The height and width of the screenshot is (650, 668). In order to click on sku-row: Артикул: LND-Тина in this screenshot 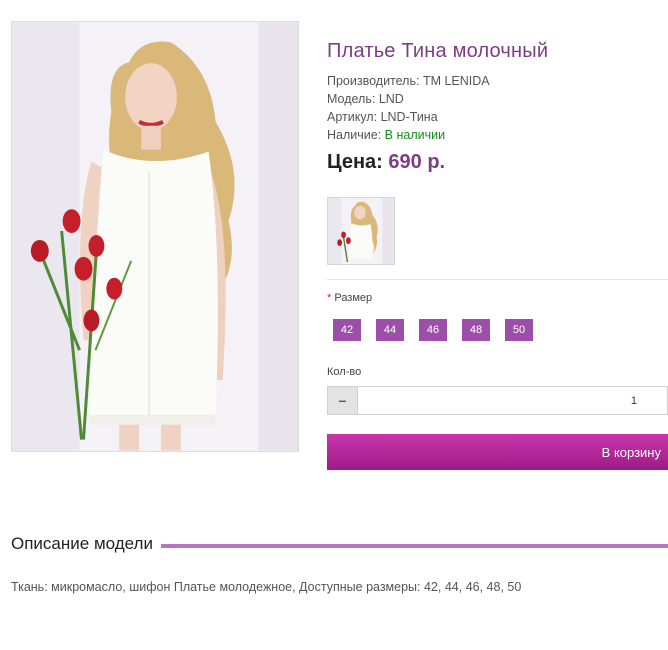, I will do `click(408, 117)`.